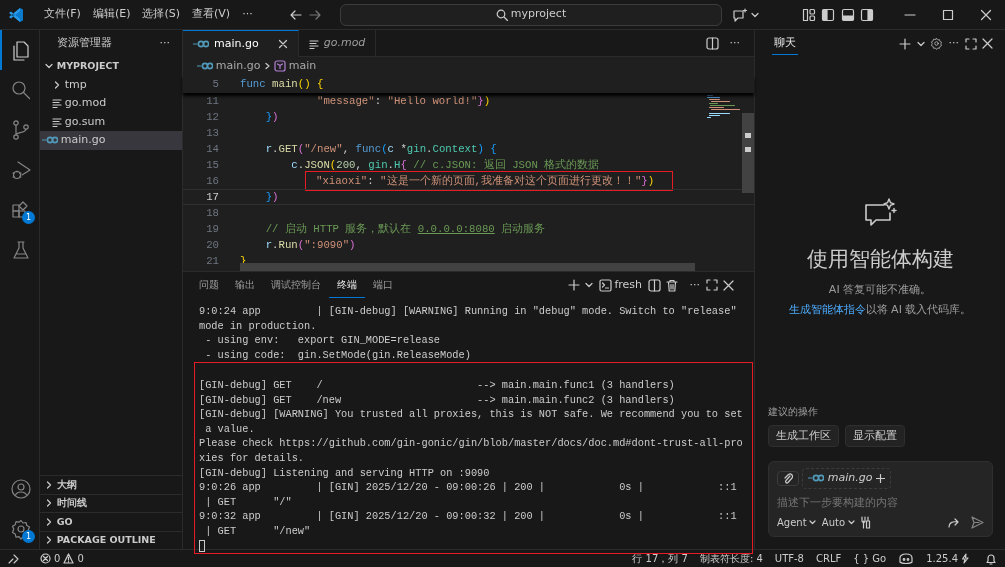  What do you see at coordinates (111, 502) in the screenshot?
I see `section-header: 时间线` at bounding box center [111, 502].